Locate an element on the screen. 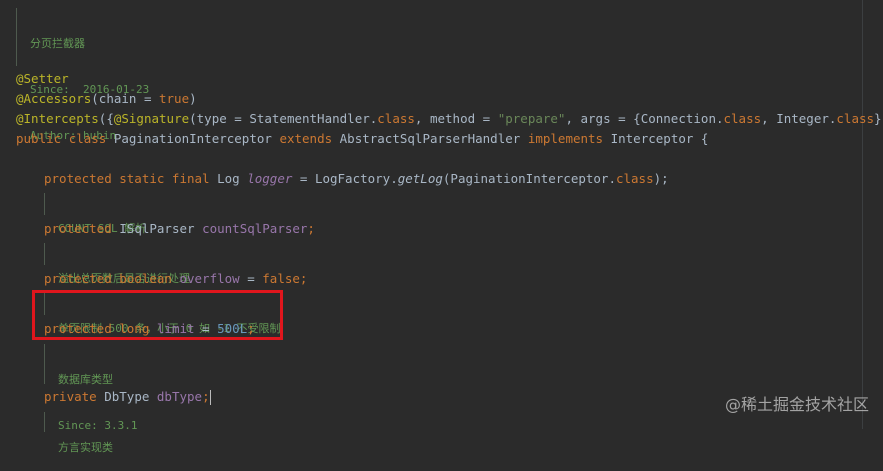 Image resolution: width=883 pixels, height=471 pixels. doc-comment-dbtype: 数据库类型 Since: 3.3.1 is located at coordinates (90, 388).